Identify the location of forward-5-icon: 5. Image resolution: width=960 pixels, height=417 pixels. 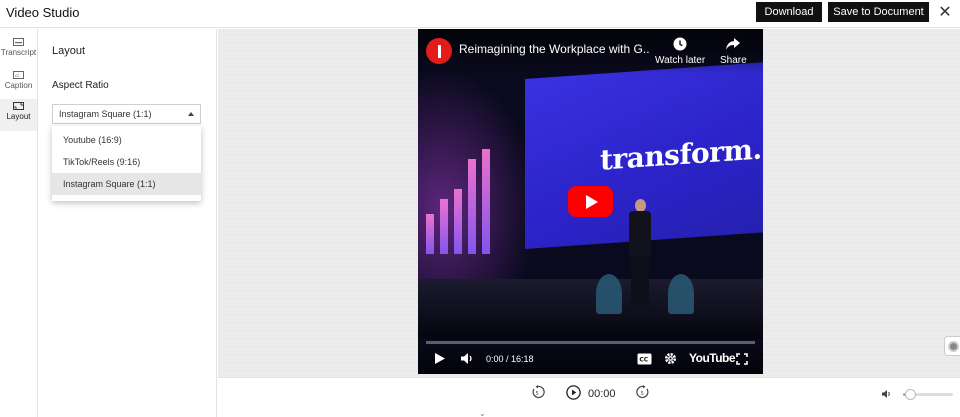
(643, 392).